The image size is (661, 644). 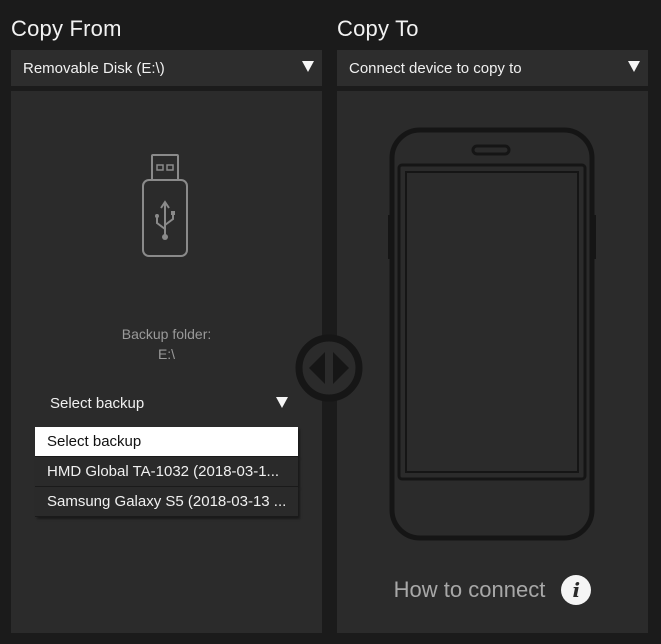 I want to click on backup-option: Select backup, so click(x=166, y=442).